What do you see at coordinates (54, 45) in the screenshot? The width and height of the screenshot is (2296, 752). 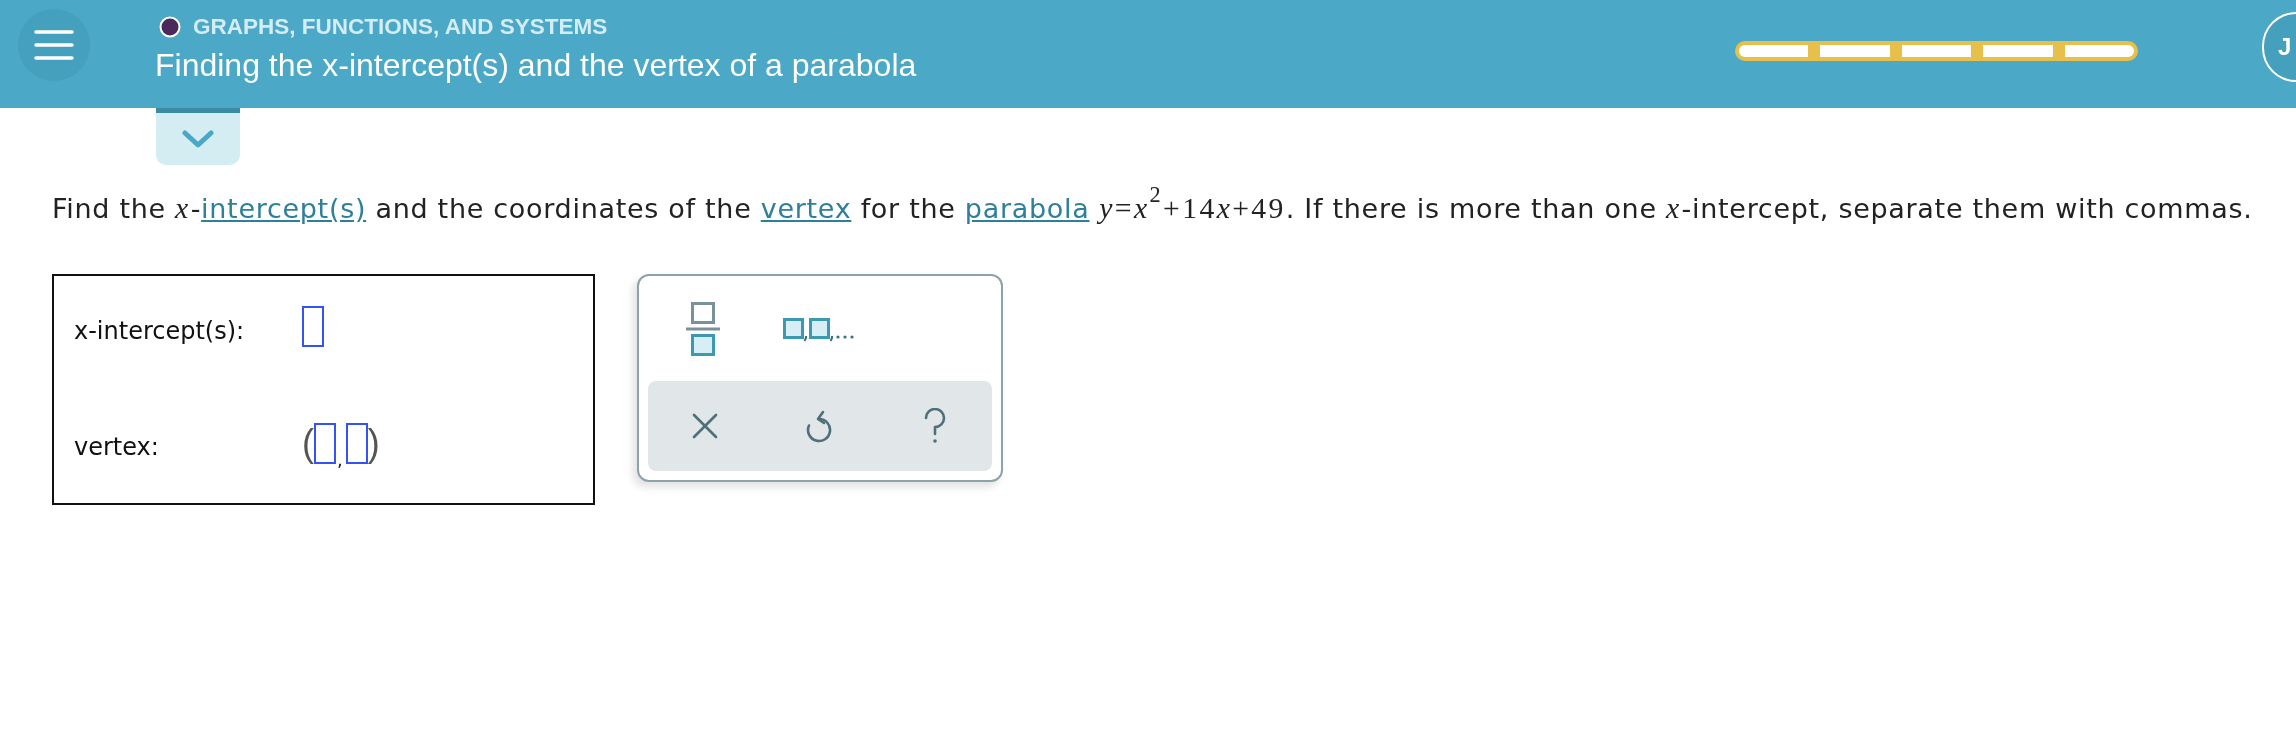 I see `menu-icon` at bounding box center [54, 45].